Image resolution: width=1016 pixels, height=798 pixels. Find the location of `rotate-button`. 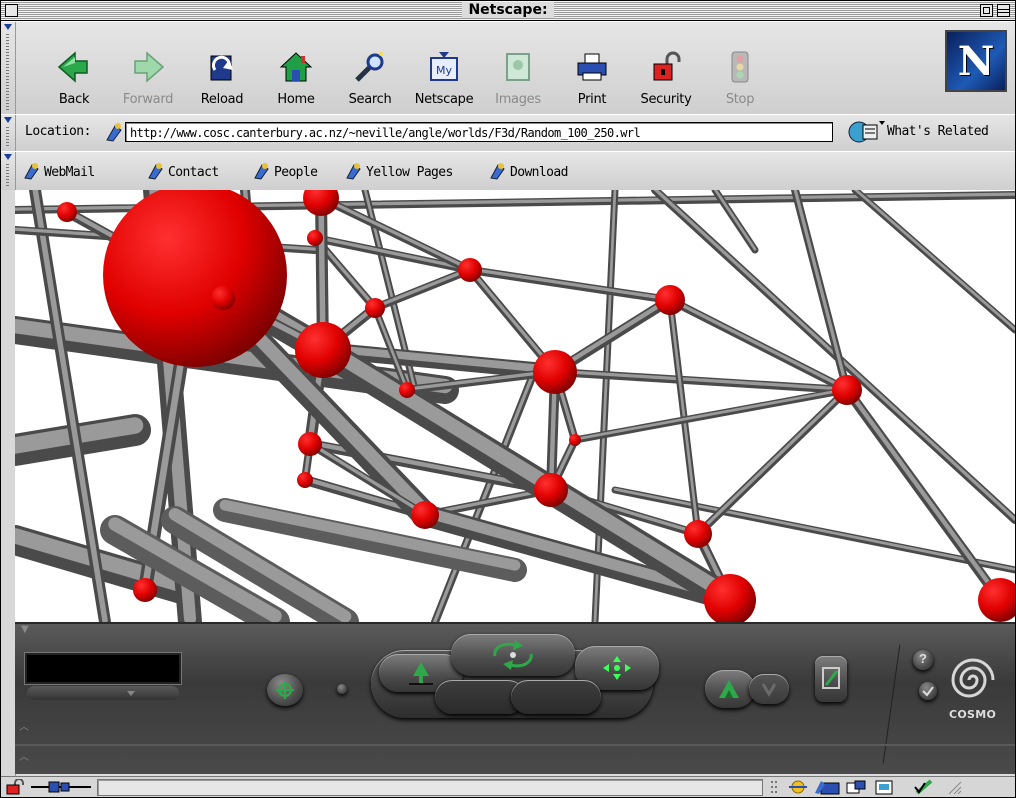

rotate-button is located at coordinates (513, 655).